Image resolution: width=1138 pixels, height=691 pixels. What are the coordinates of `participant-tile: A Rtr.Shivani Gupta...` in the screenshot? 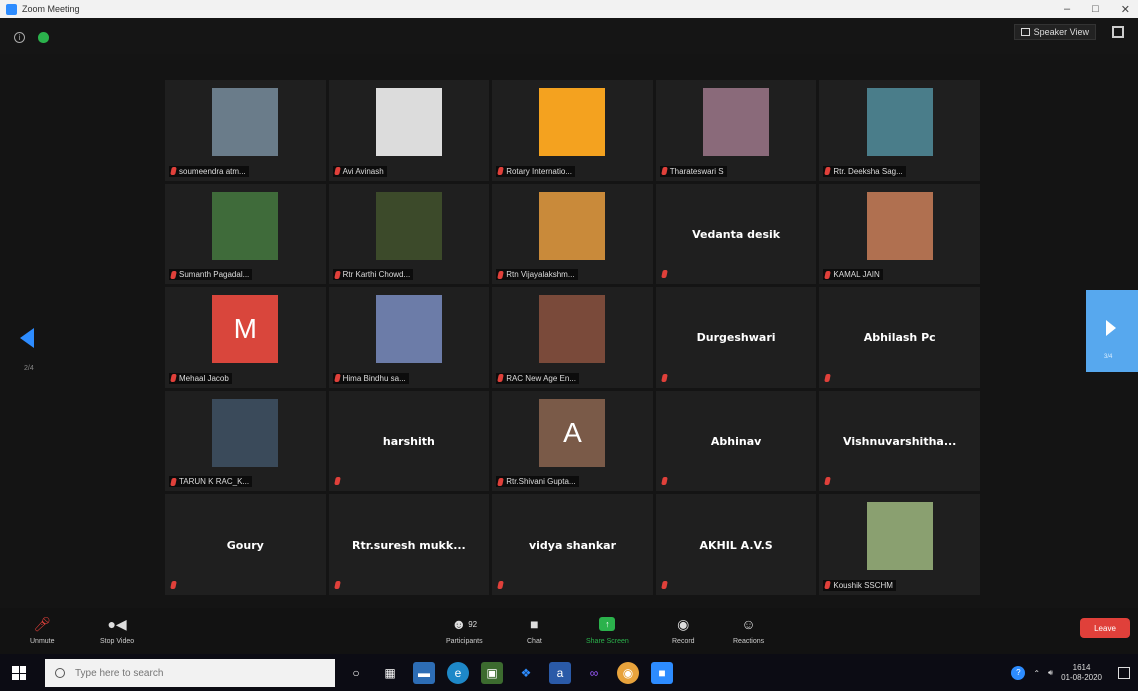 It's located at (572, 441).